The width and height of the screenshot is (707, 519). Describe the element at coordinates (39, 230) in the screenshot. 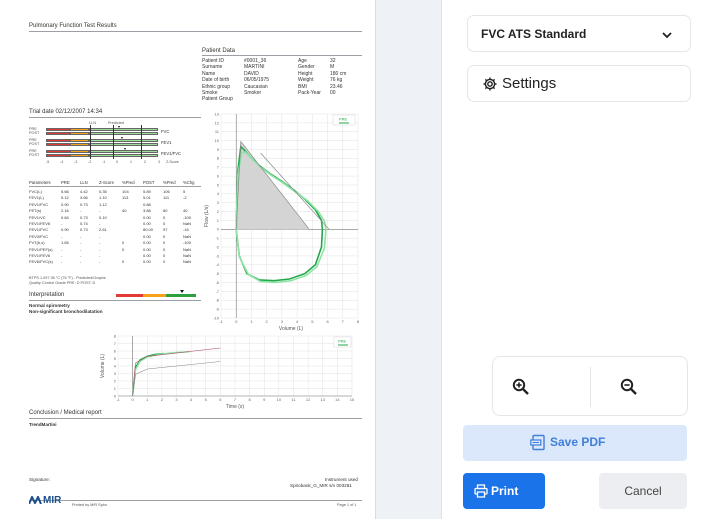

I see `table-cell: FEV1/FVC` at that location.